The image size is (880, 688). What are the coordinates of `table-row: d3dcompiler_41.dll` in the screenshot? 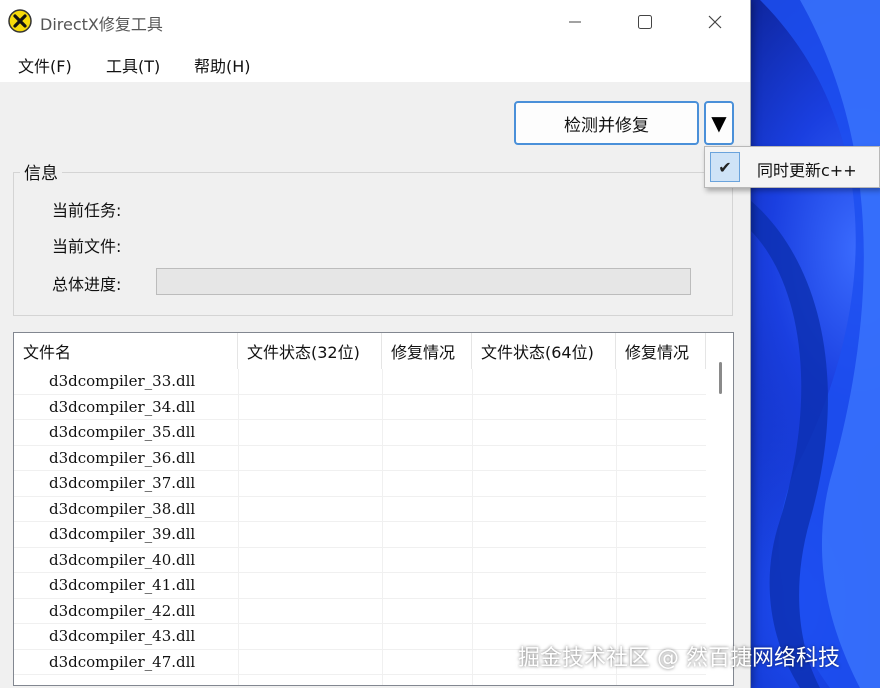 It's located at (360, 586).